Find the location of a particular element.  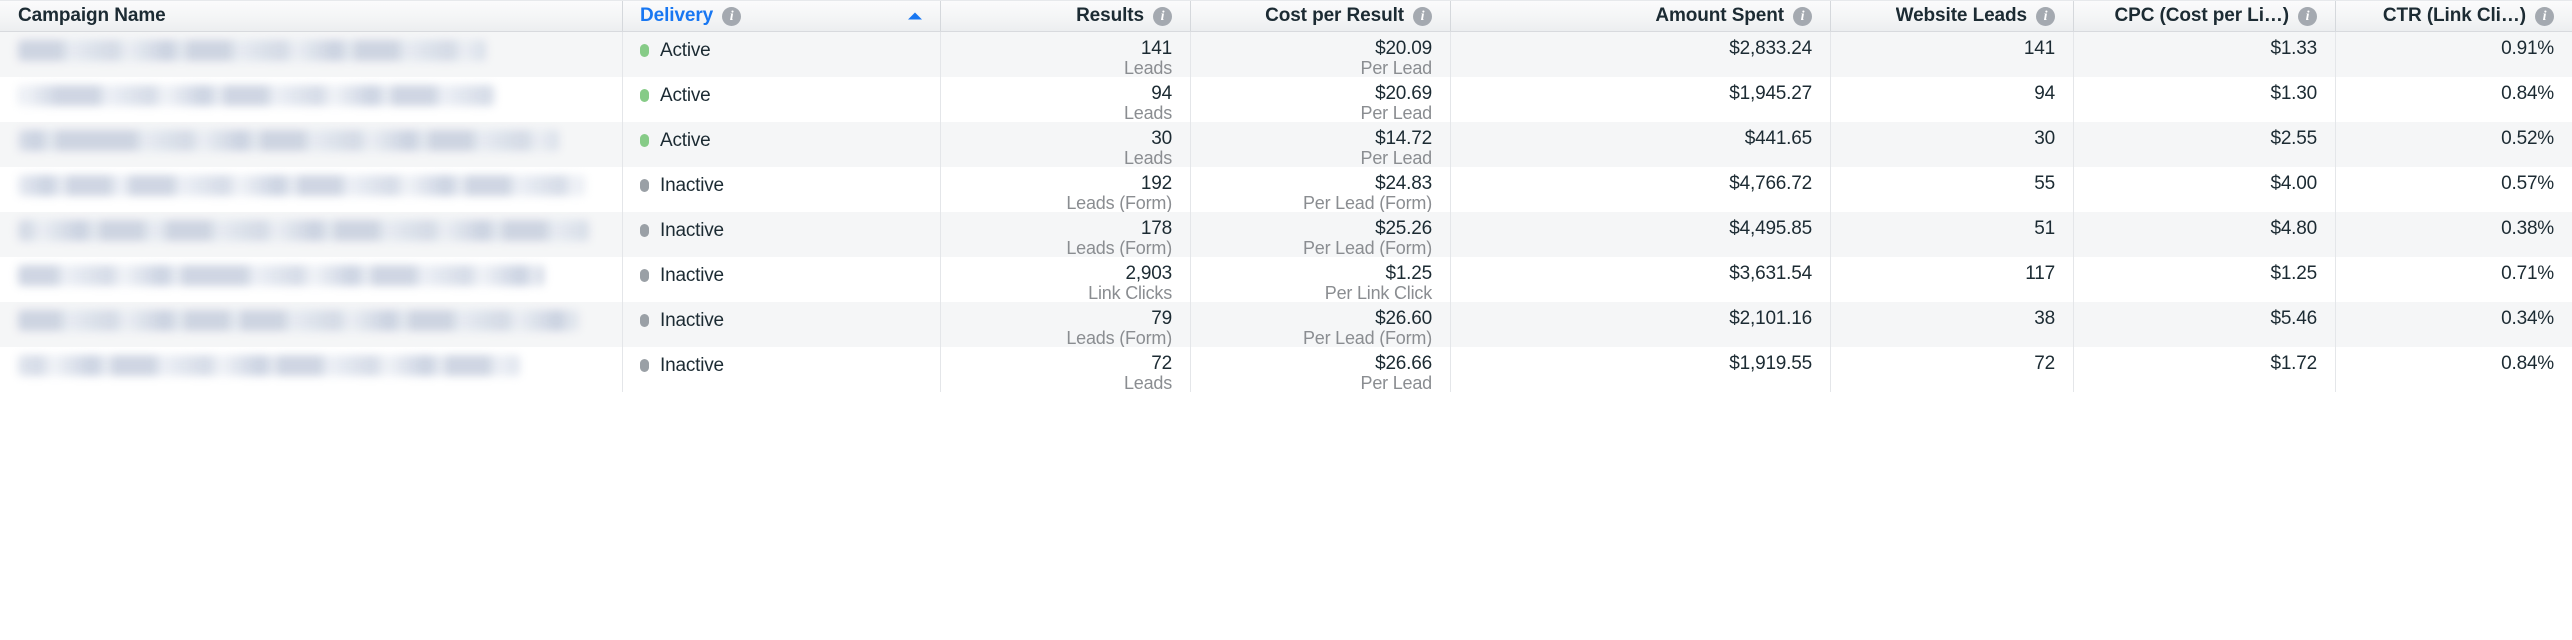

cell-amount-spent: $4,766.72 is located at coordinates (1640, 189).